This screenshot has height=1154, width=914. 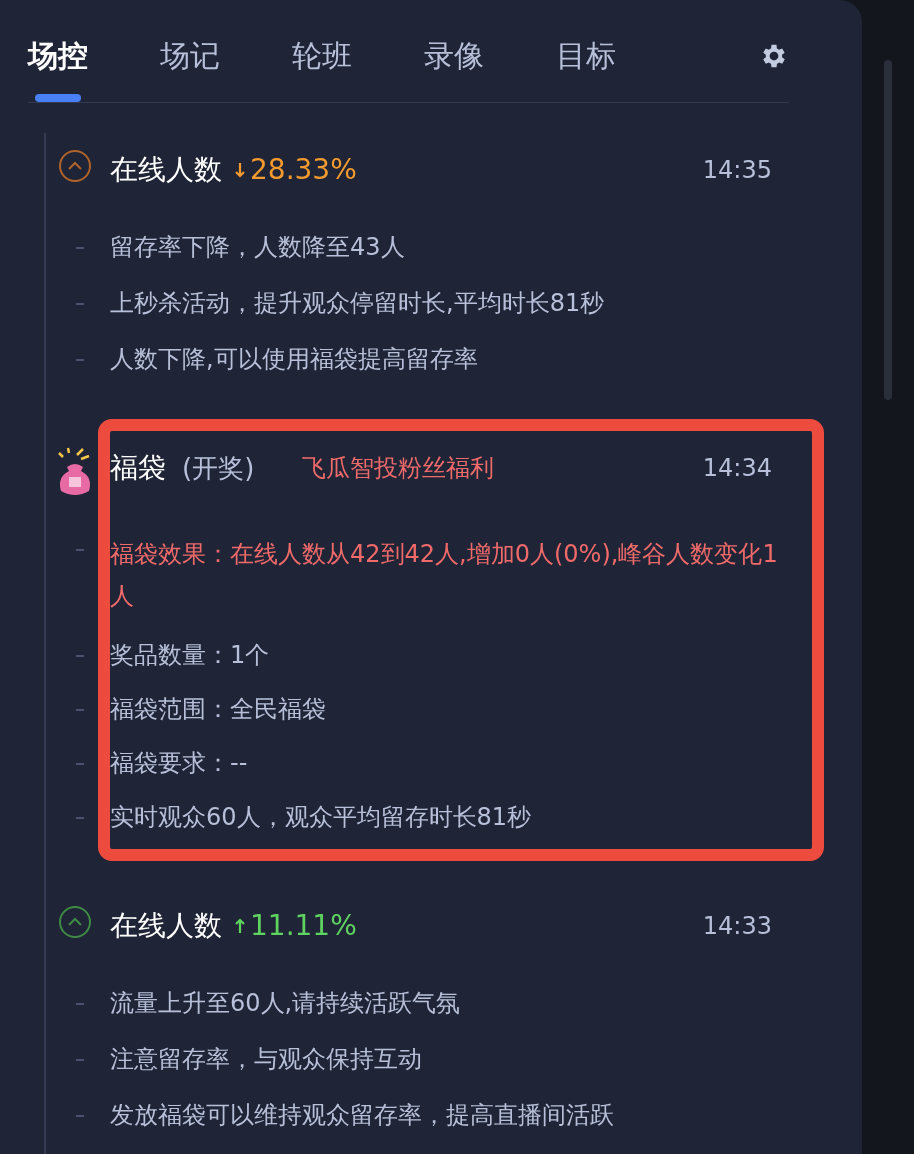 What do you see at coordinates (266, 1059) in the screenshot?
I see `entry-detail: 注意留存率，与观众保持互动` at bounding box center [266, 1059].